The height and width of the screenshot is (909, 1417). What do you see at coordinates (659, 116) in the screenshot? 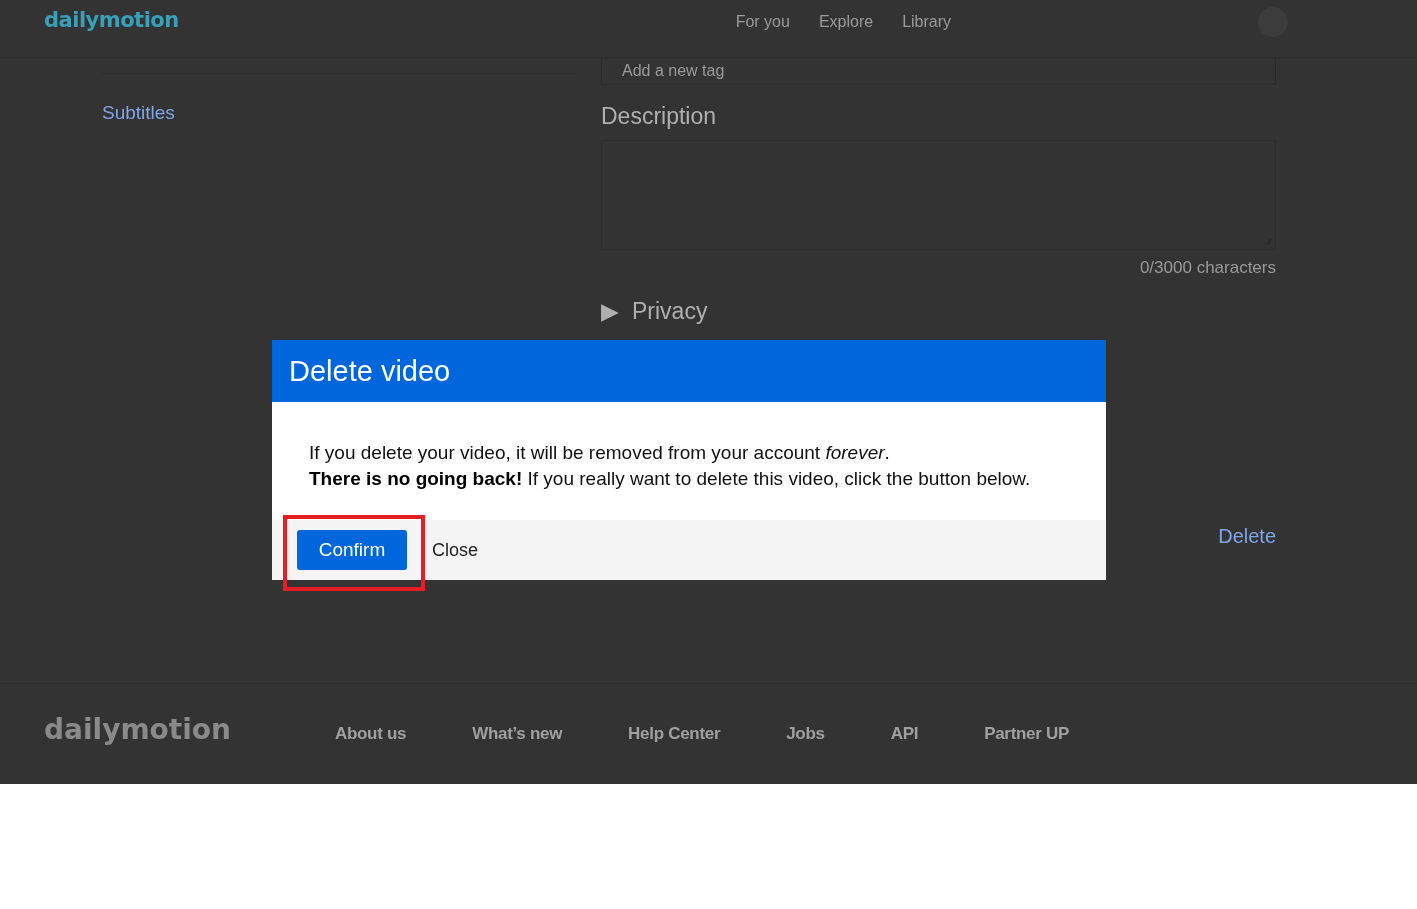
I see `field-label: Description` at bounding box center [659, 116].